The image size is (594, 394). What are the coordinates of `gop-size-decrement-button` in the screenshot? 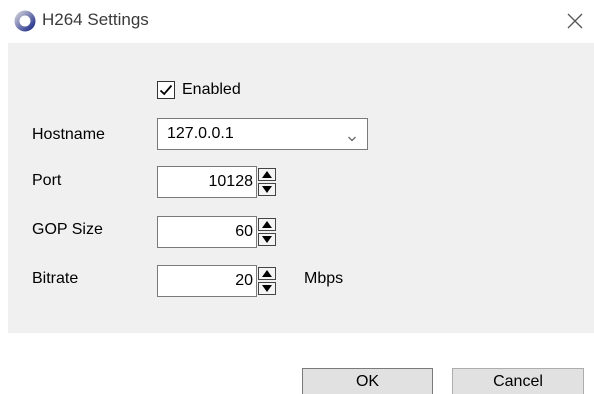 It's located at (267, 239).